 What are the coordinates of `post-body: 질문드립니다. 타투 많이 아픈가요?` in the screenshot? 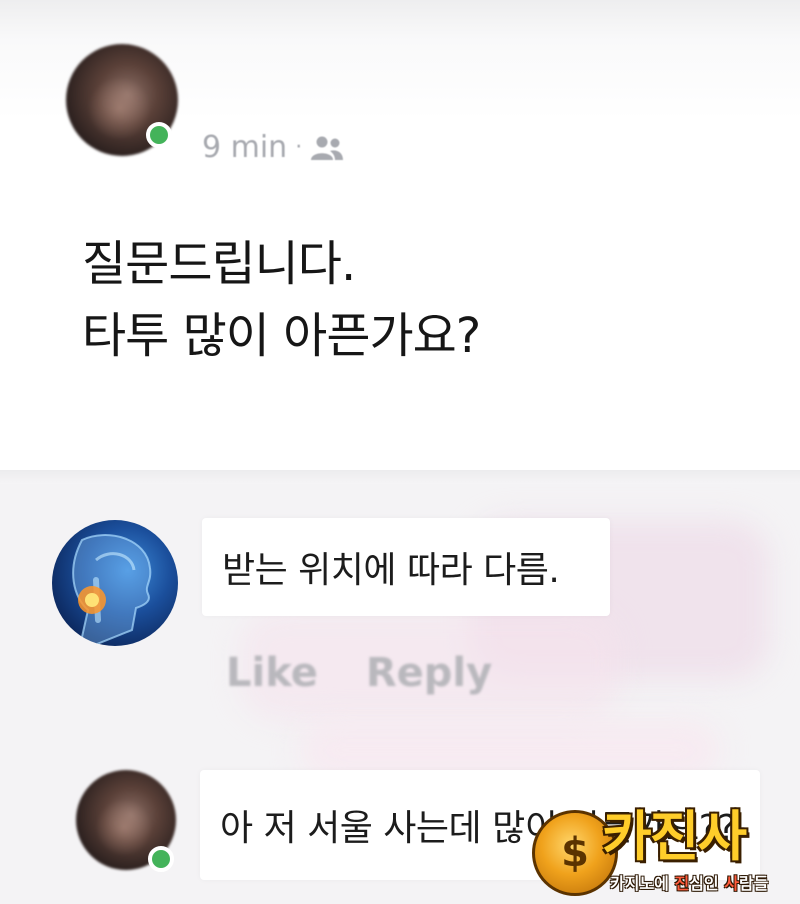 It's located at (402, 300).